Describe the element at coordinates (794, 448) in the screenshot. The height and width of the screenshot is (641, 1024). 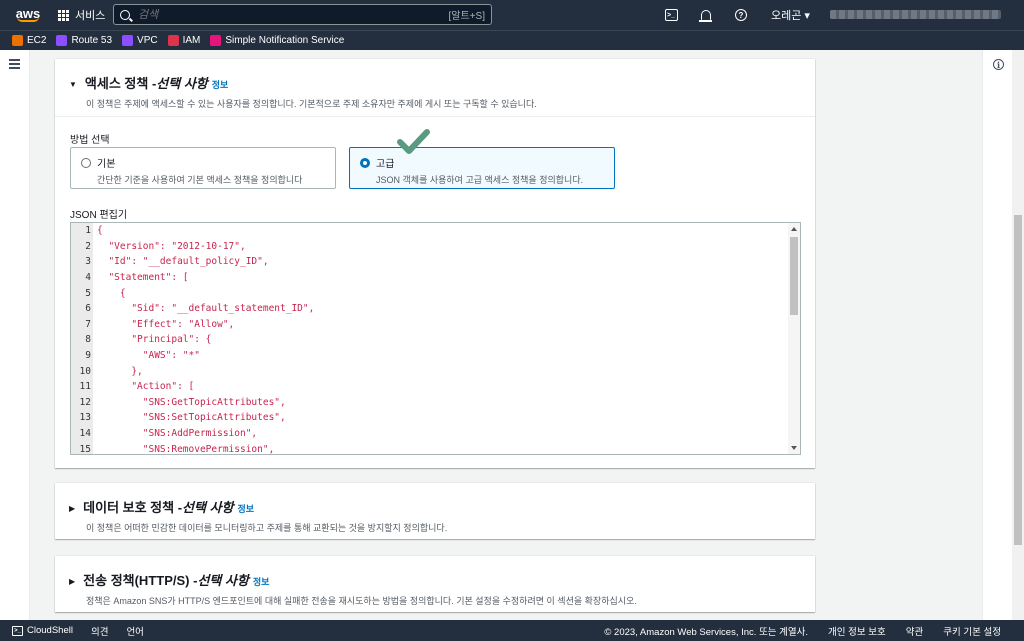
I see `scroll-down-icon` at that location.